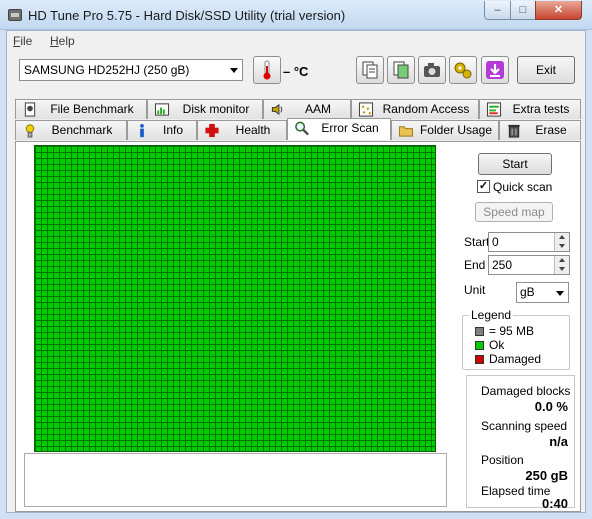 The width and height of the screenshot is (592, 519). Describe the element at coordinates (502, 265) in the screenshot. I see `end-value: 250` at that location.